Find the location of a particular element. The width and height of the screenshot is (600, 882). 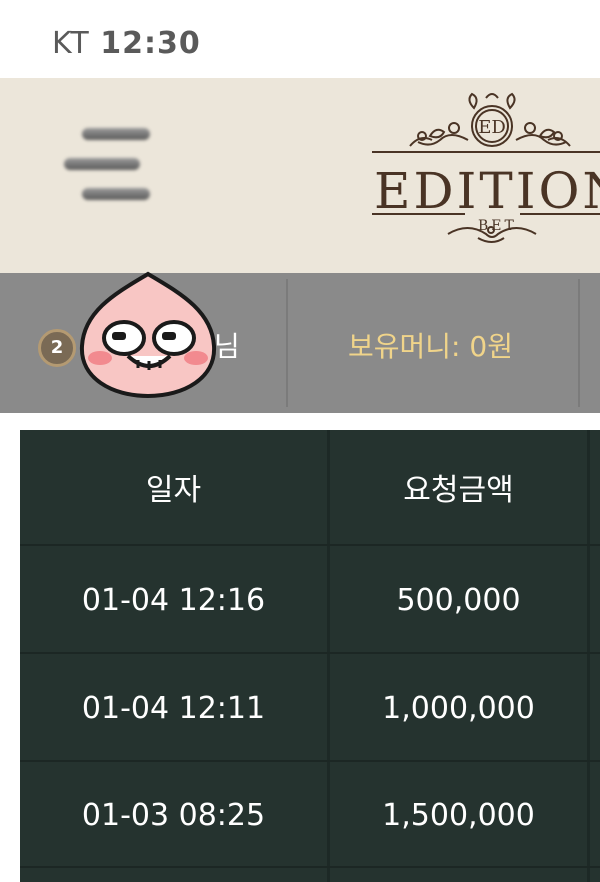

status-time: 12:30 is located at coordinates (150, 43).